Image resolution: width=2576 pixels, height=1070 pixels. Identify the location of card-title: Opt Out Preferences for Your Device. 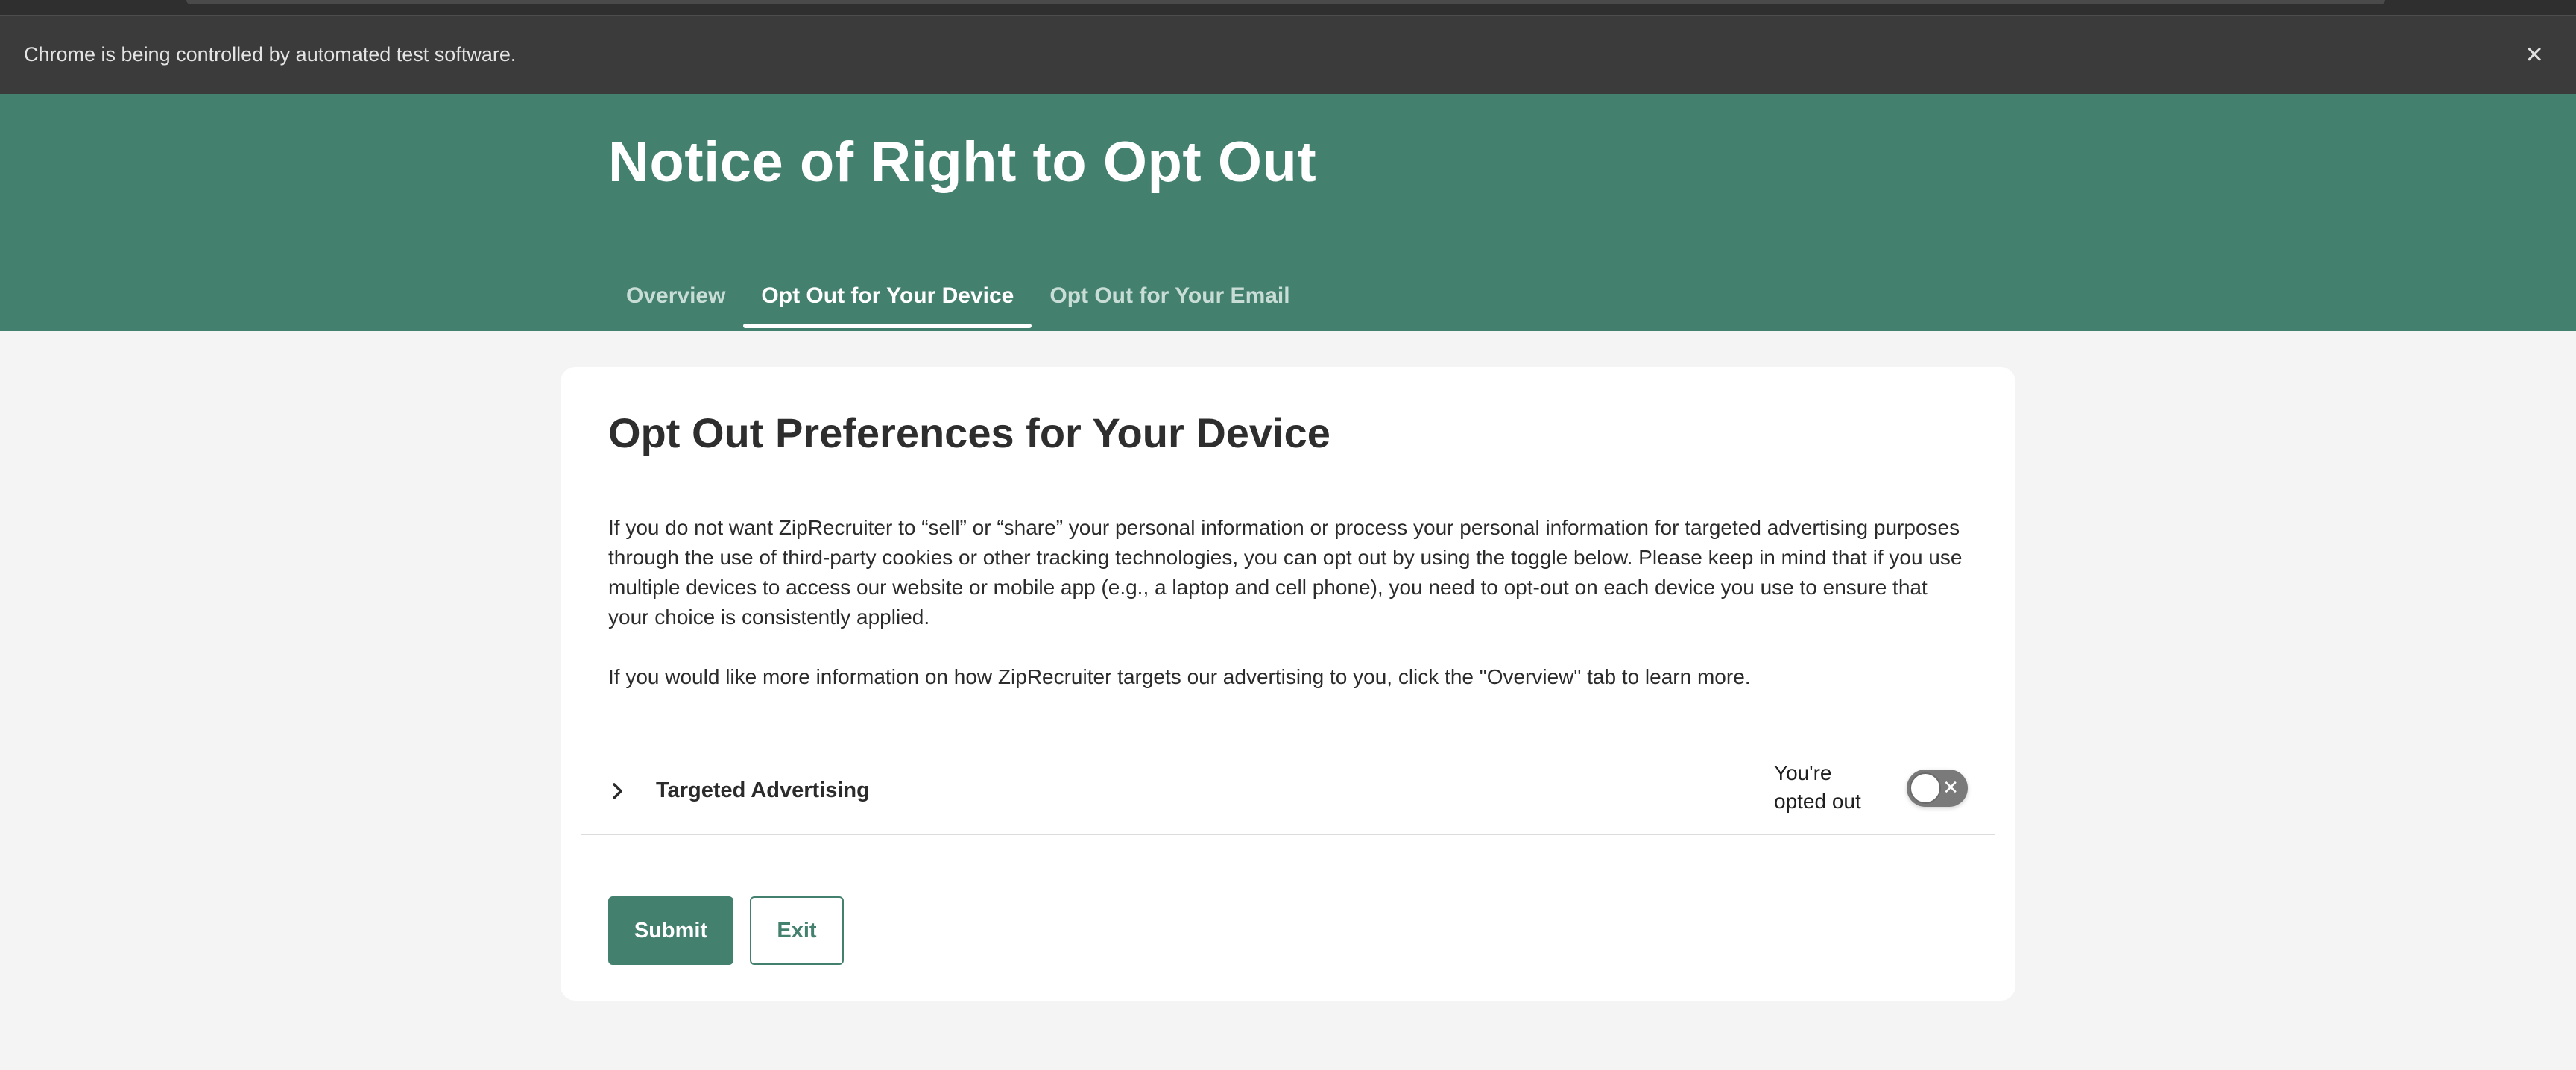
(969, 433).